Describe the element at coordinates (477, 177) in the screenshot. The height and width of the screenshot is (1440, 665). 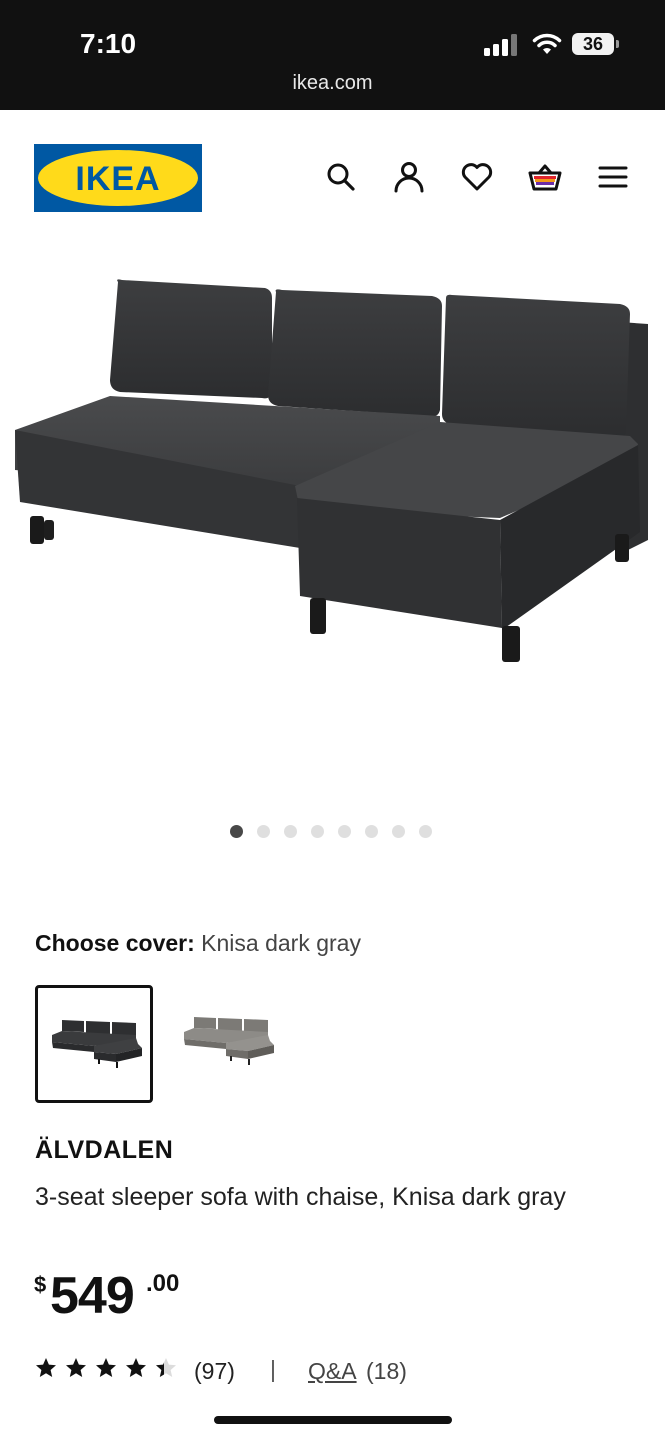
I see `heart-icon` at that location.